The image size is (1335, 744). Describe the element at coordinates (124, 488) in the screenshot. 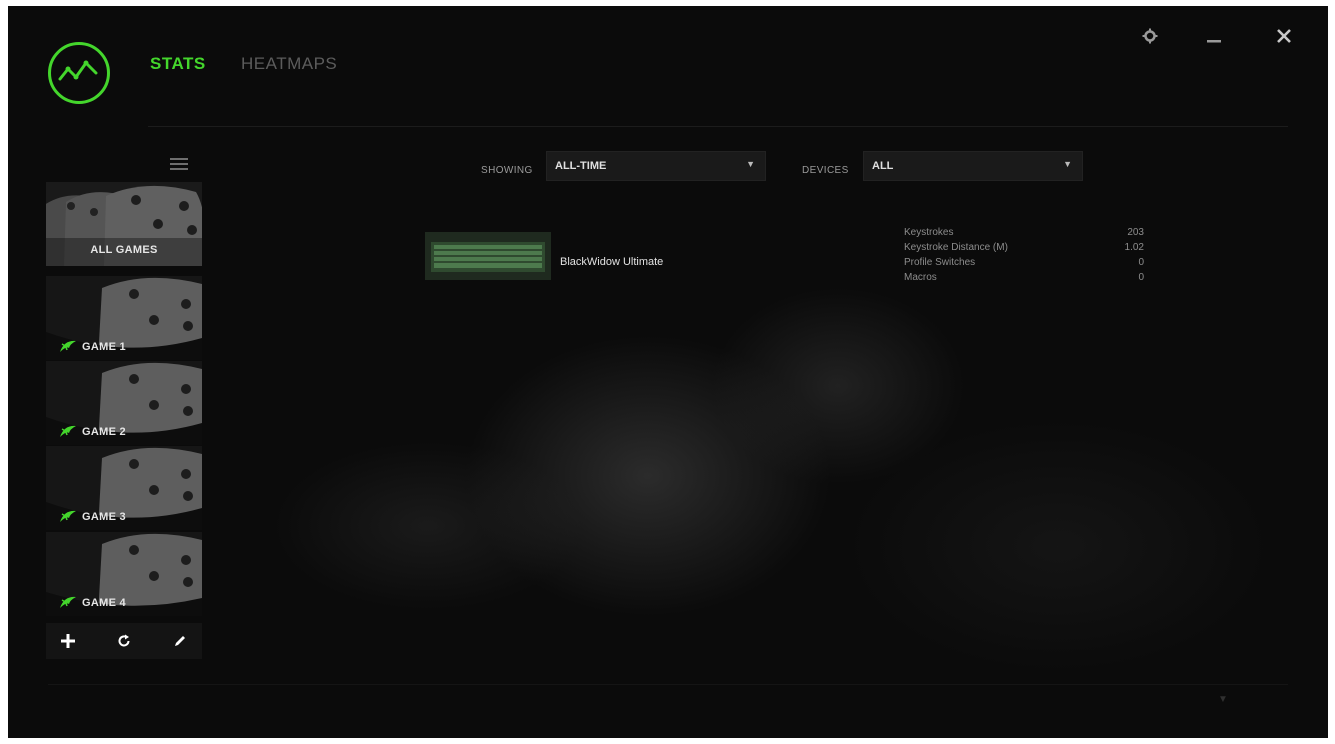

I see `game-tile-game-3: GAME 3` at that location.